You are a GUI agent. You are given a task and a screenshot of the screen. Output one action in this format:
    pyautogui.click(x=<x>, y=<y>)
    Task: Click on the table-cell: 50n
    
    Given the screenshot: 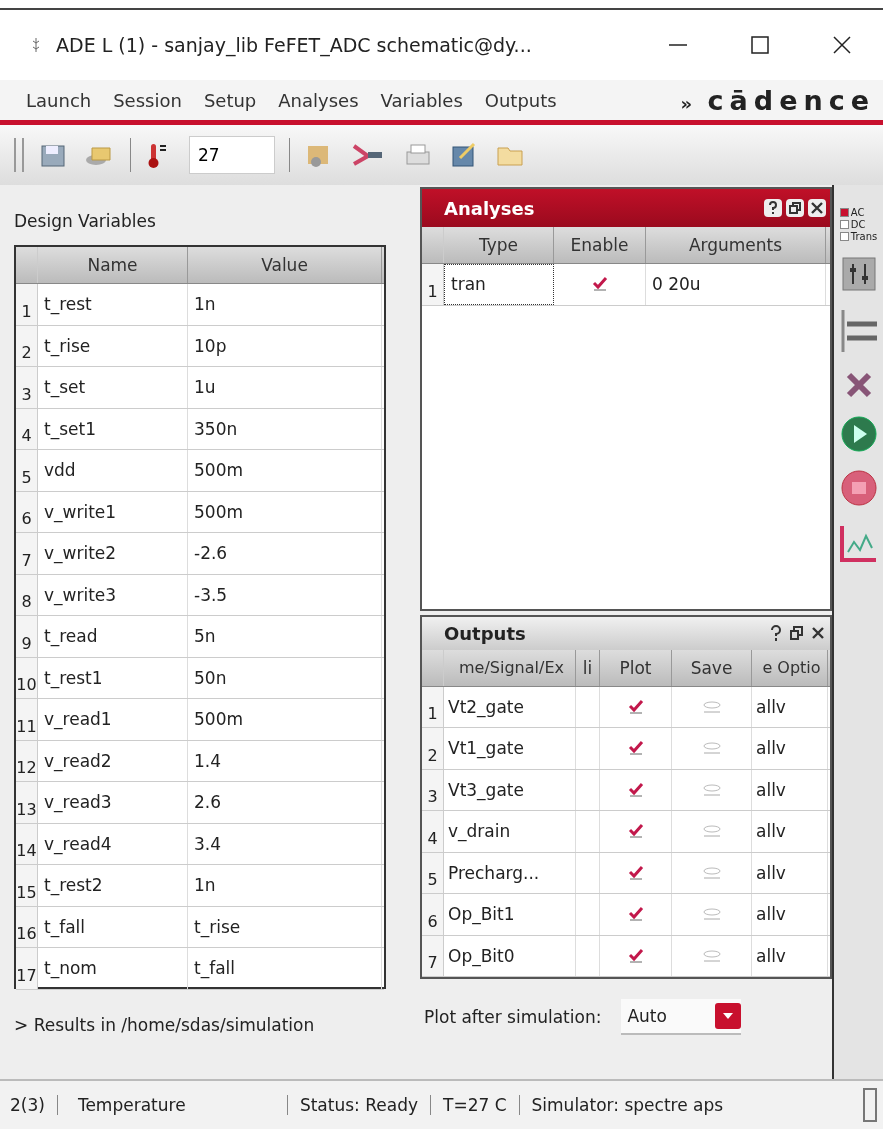 What is the action you would take?
    pyautogui.click(x=285, y=677)
    